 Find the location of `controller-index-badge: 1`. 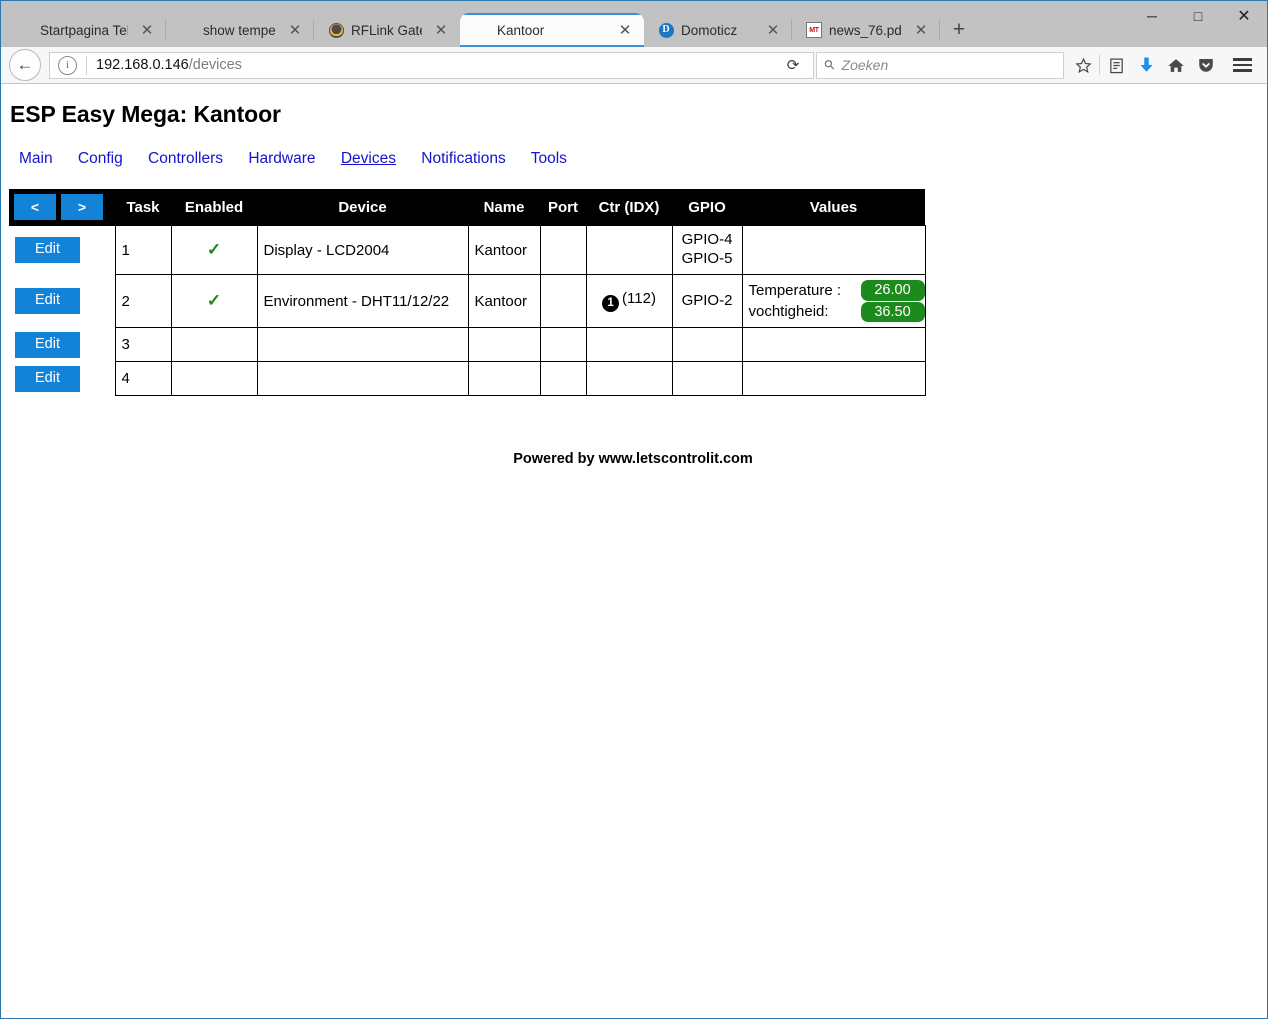

controller-index-badge: 1 is located at coordinates (611, 303).